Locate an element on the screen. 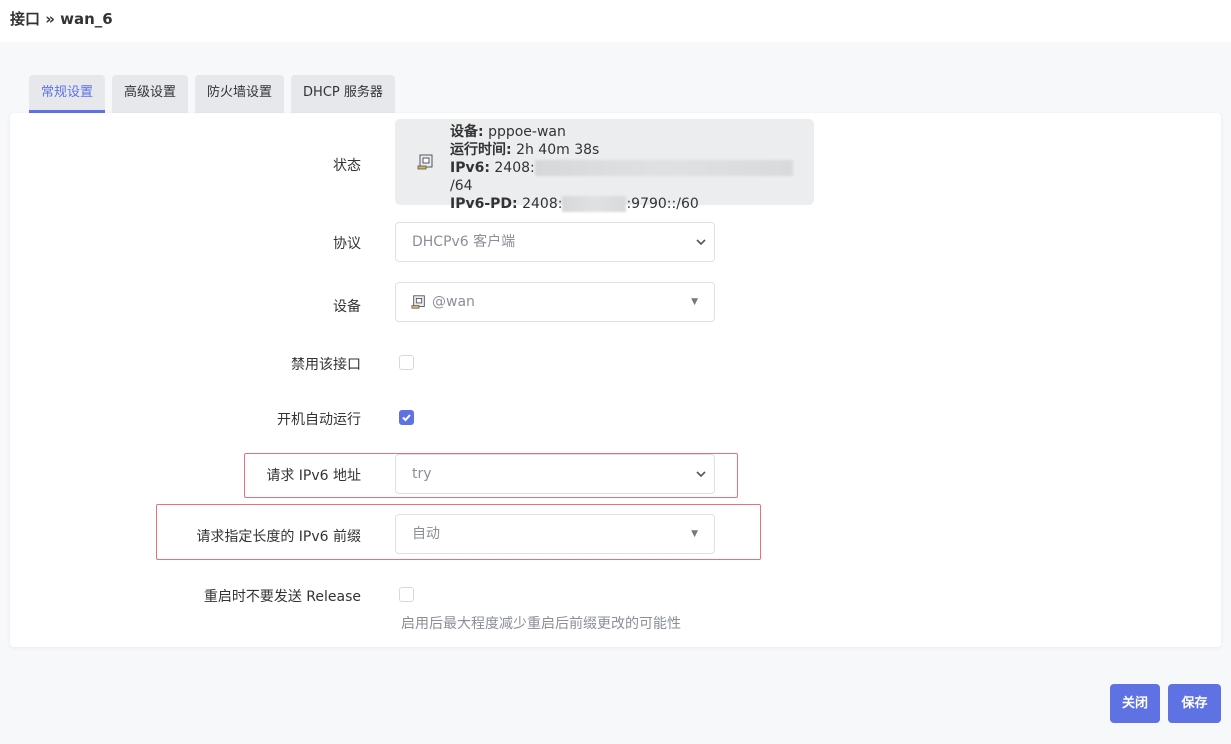 Image resolution: width=1231 pixels, height=744 pixels. status-ipv6-suffix: /64 is located at coordinates (461, 186).